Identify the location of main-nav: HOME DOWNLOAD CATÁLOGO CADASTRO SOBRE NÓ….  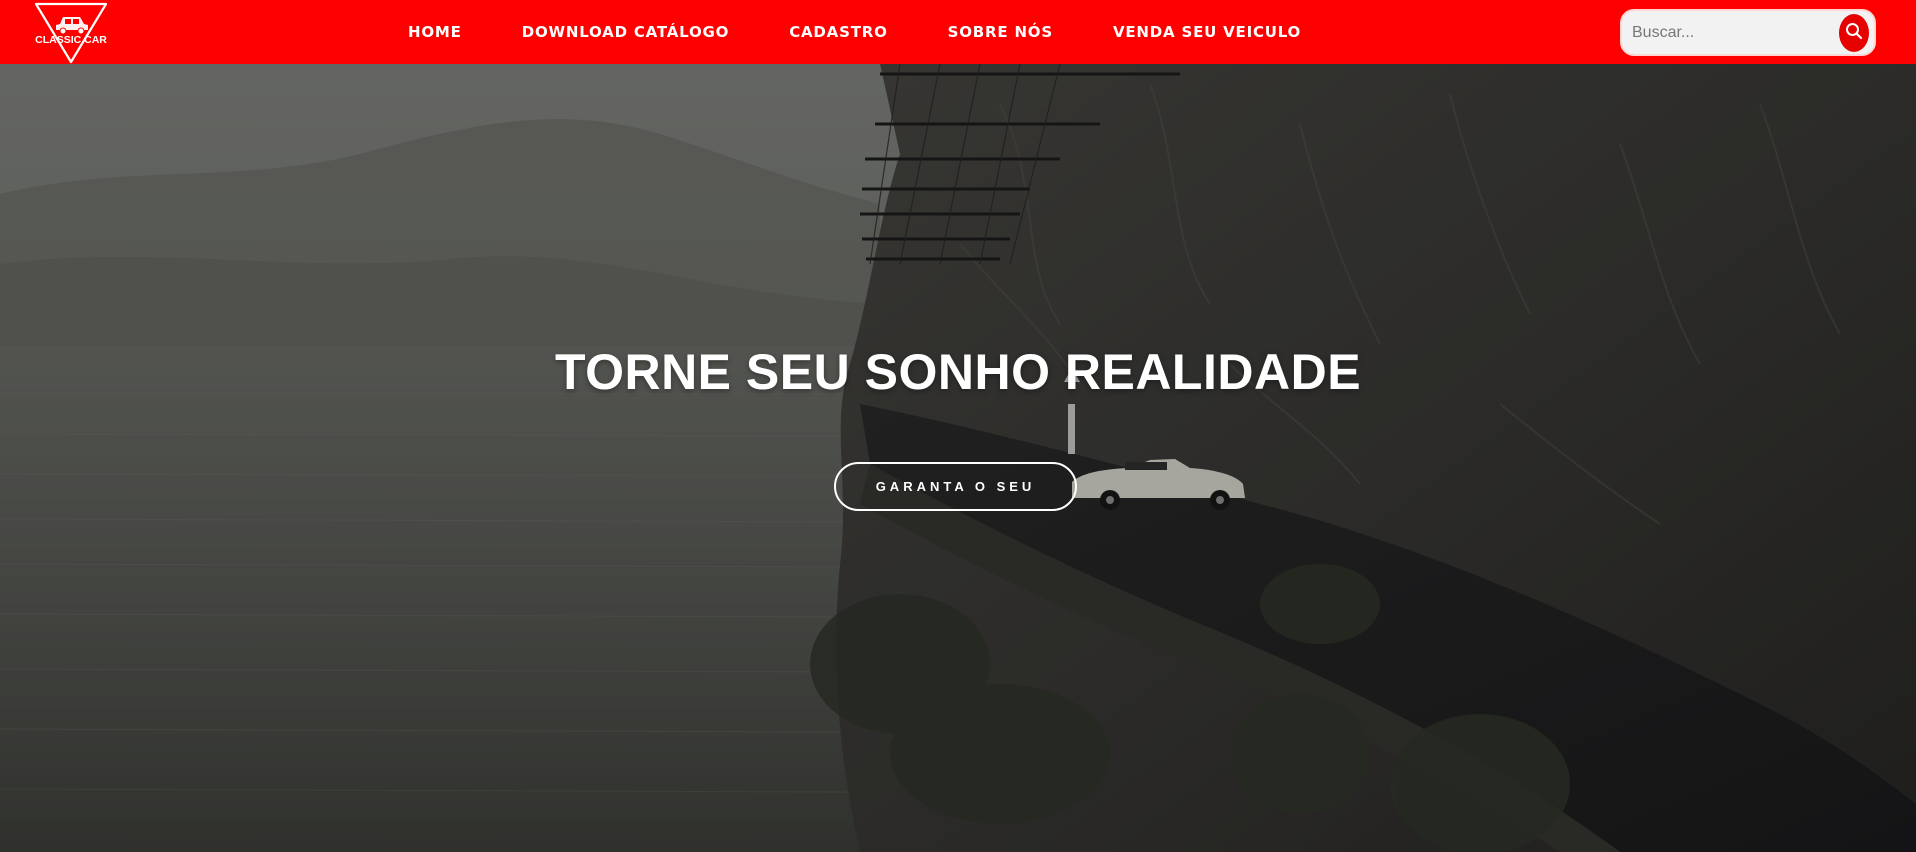
(854, 32).